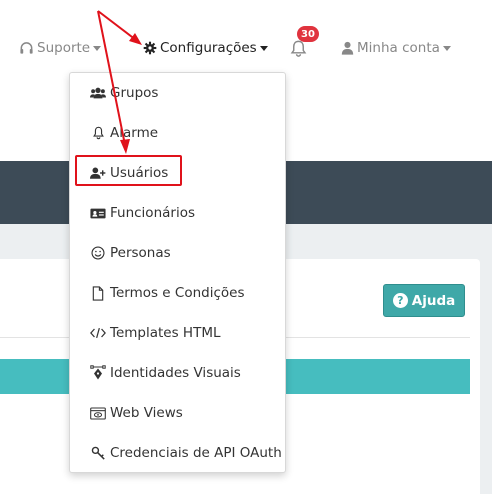  What do you see at coordinates (433, 300) in the screenshot?
I see `help-label: Ajuda` at bounding box center [433, 300].